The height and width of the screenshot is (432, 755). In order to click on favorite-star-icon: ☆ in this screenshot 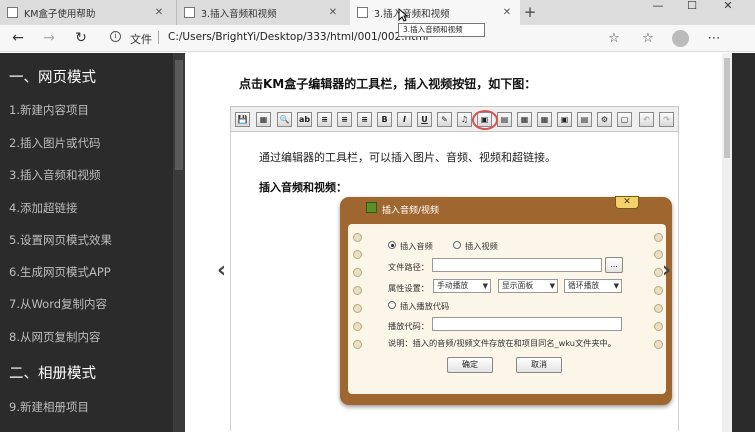, I will do `click(614, 39)`.